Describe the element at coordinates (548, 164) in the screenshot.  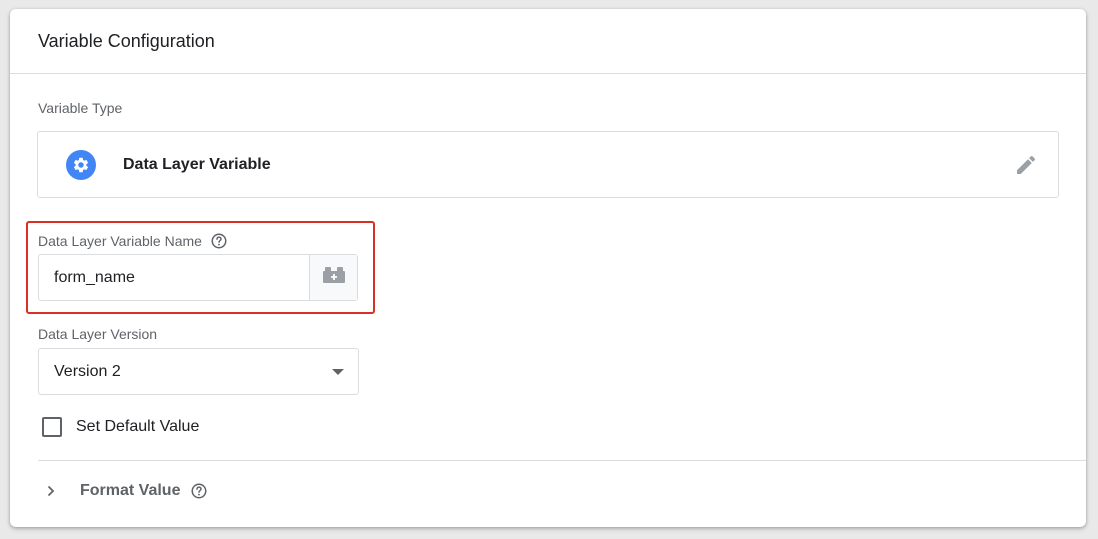
I see `variable-type-box: Data Layer Variable` at that location.